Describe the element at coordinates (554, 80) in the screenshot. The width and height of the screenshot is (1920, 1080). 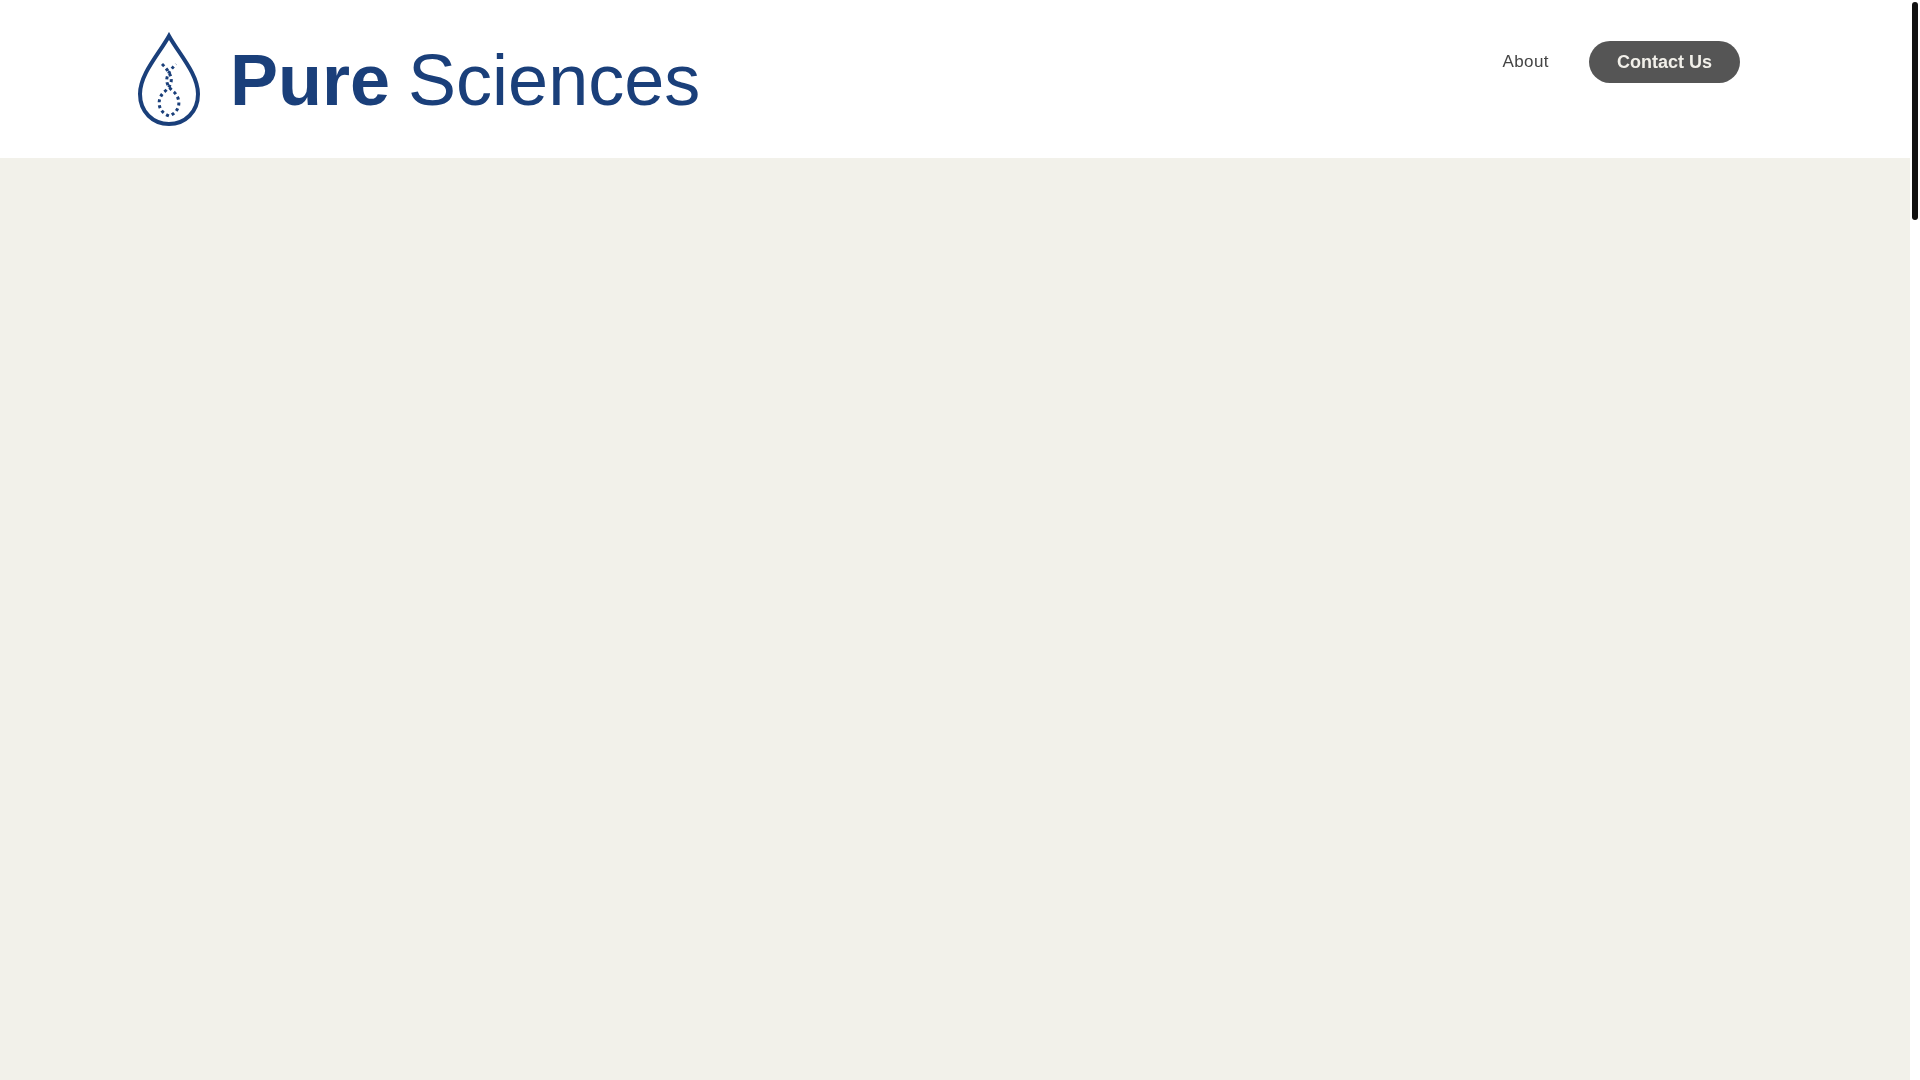
I see `logo-text: Sciences` at that location.